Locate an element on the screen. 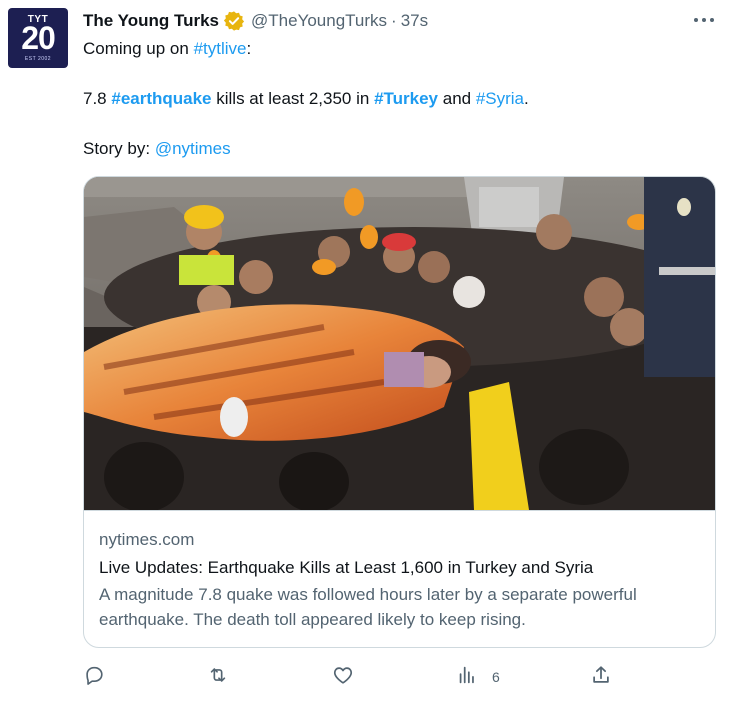  avatar-bottom-text: EST 2002 is located at coordinates (38, 59).